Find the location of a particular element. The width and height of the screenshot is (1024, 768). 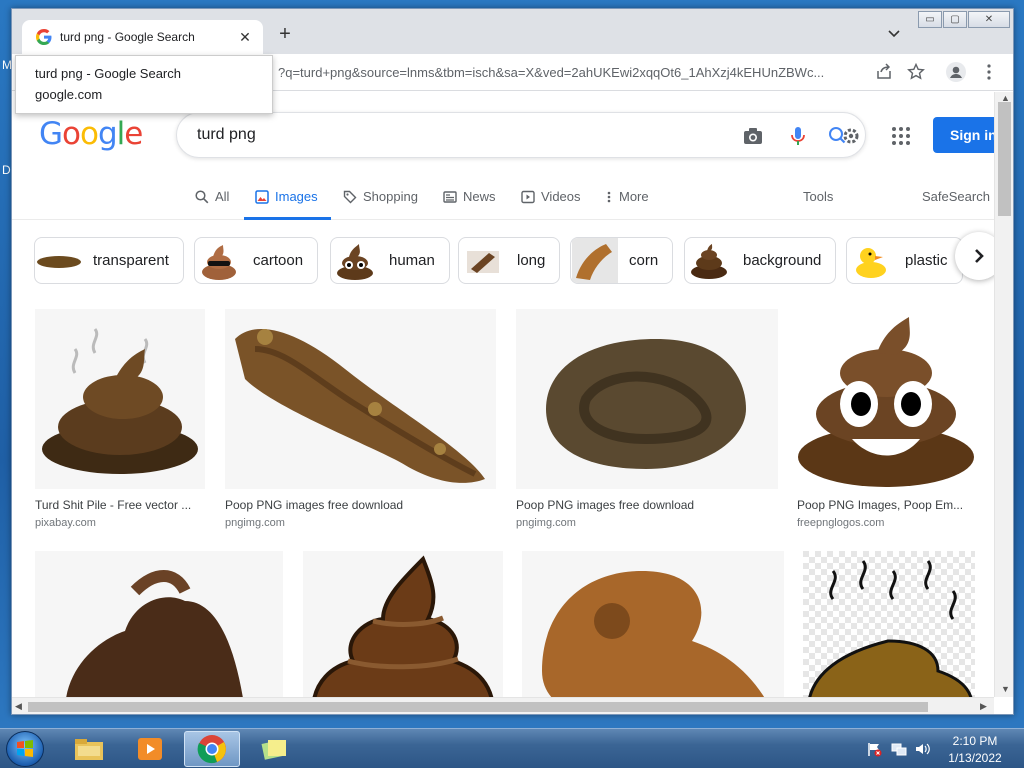

scroll-right-arrow-icon: ▶ is located at coordinates (983, 706).